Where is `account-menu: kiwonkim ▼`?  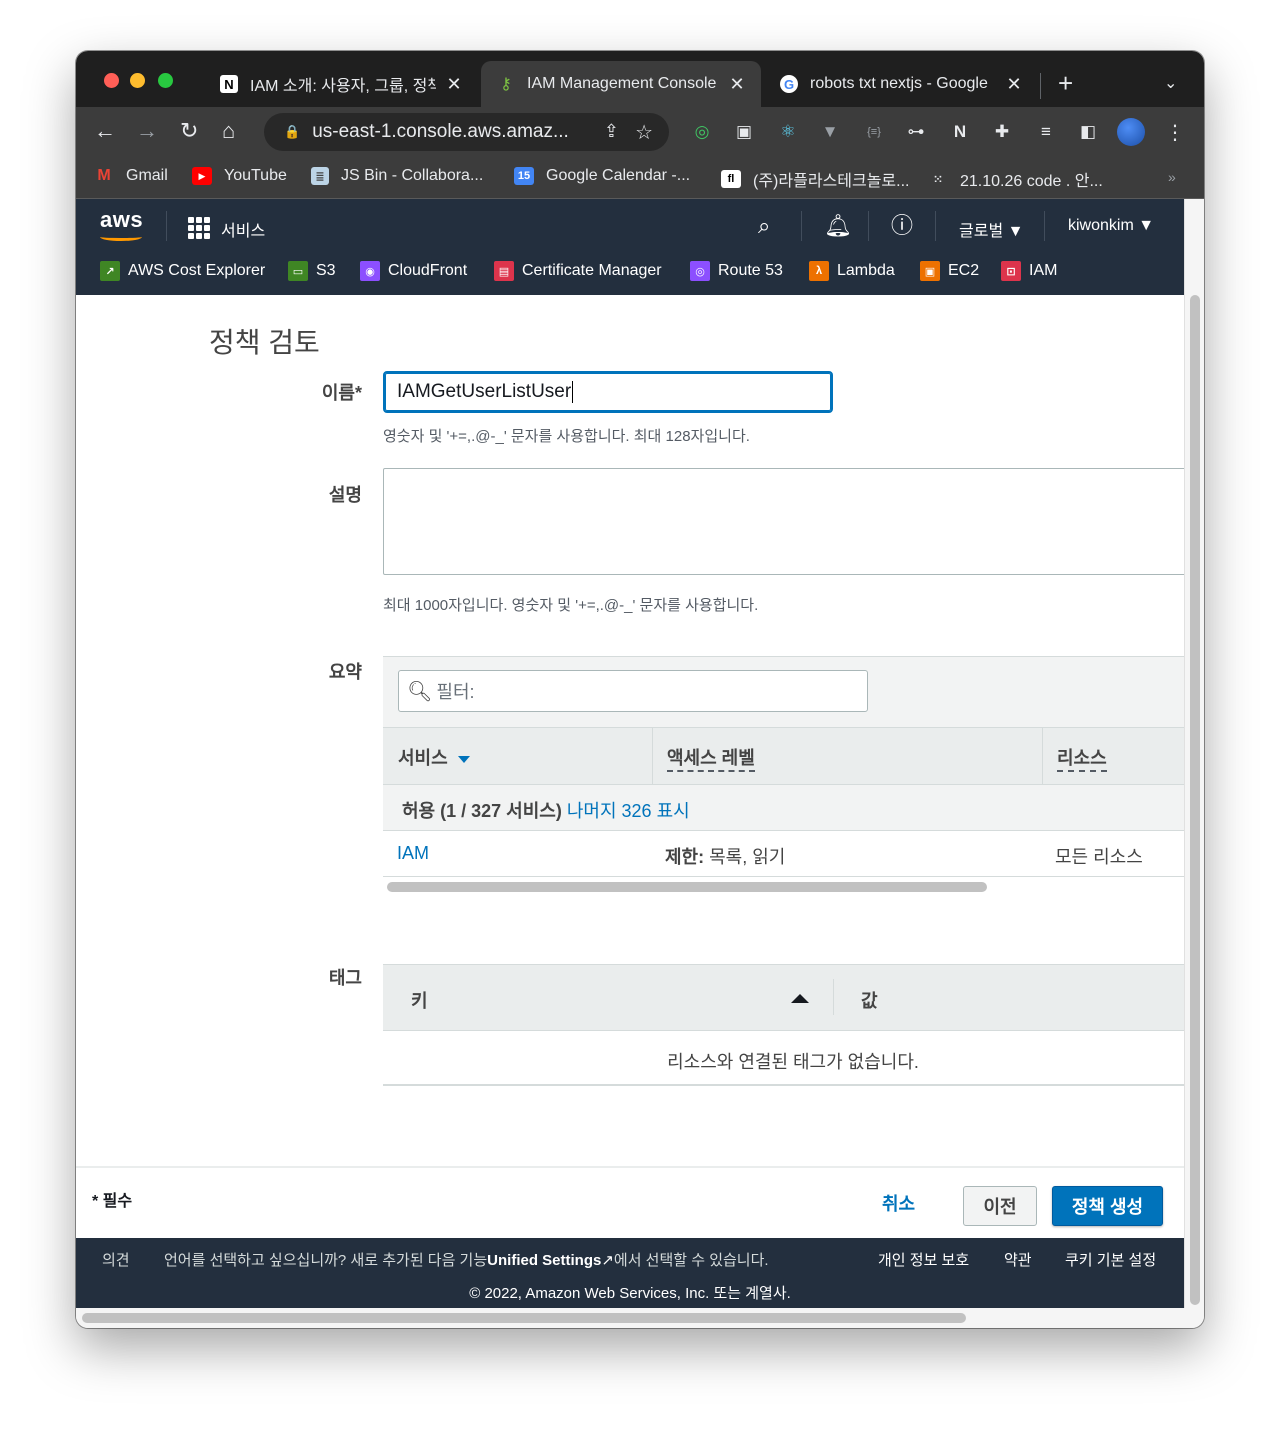
account-menu: kiwonkim ▼ is located at coordinates (1111, 226).